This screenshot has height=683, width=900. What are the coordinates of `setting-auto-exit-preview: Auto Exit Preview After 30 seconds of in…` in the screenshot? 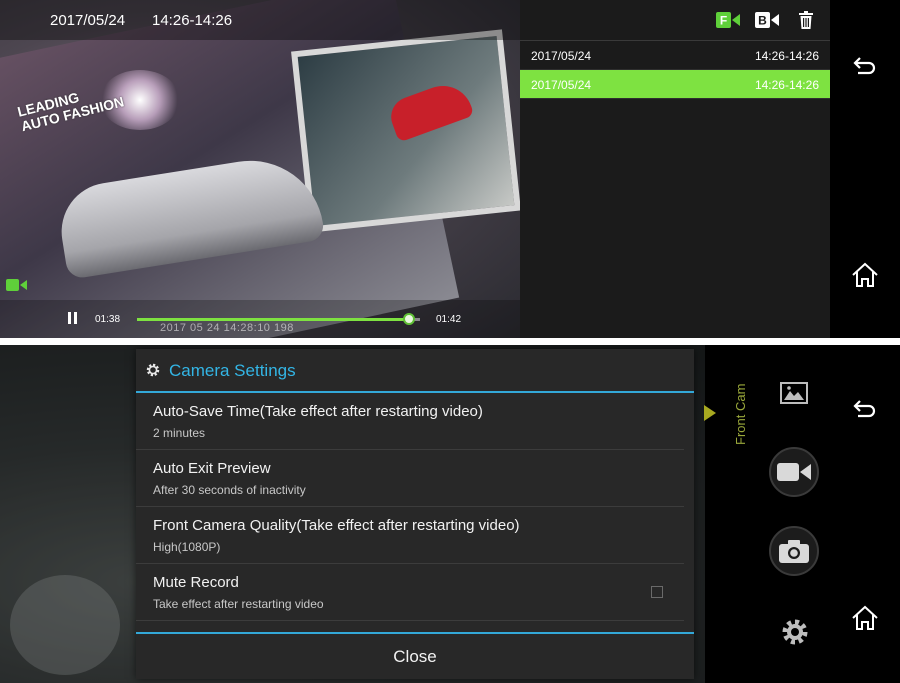 It's located at (410, 478).